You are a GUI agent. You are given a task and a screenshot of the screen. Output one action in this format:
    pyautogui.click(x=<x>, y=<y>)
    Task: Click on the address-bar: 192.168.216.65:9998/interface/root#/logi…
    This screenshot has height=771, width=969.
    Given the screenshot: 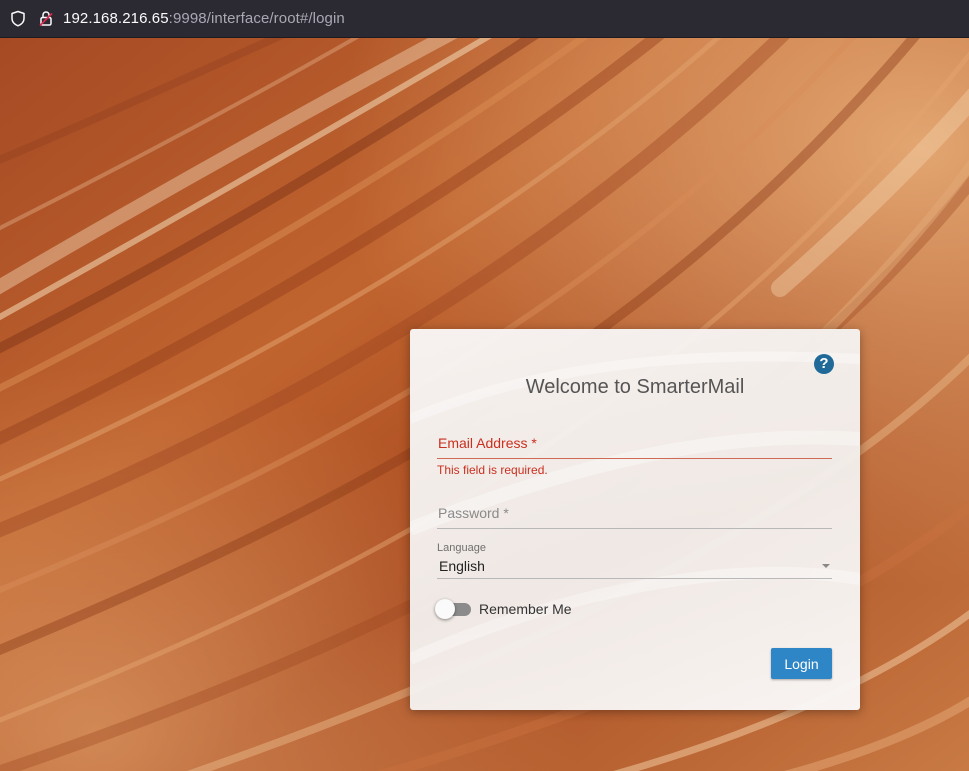 What is the action you would take?
    pyautogui.click(x=204, y=18)
    